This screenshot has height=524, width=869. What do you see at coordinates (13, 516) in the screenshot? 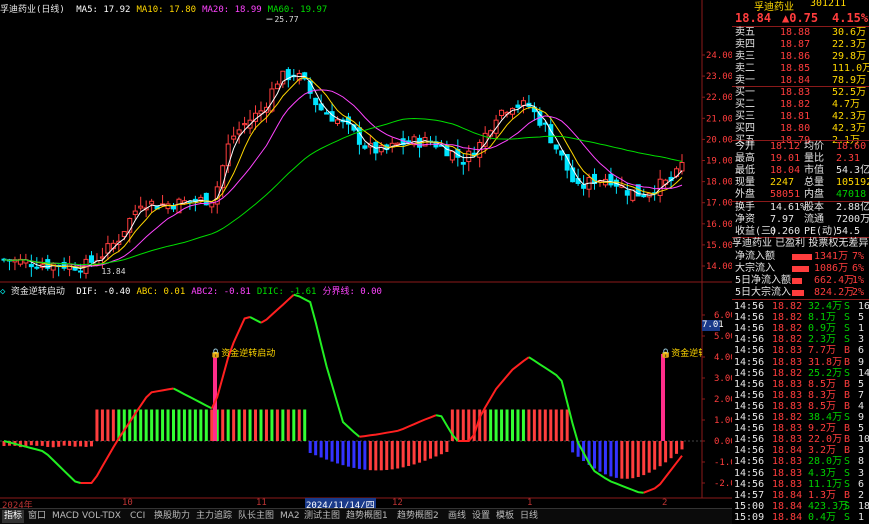
I see `bottom-tab-1: 指标` at bounding box center [13, 516].